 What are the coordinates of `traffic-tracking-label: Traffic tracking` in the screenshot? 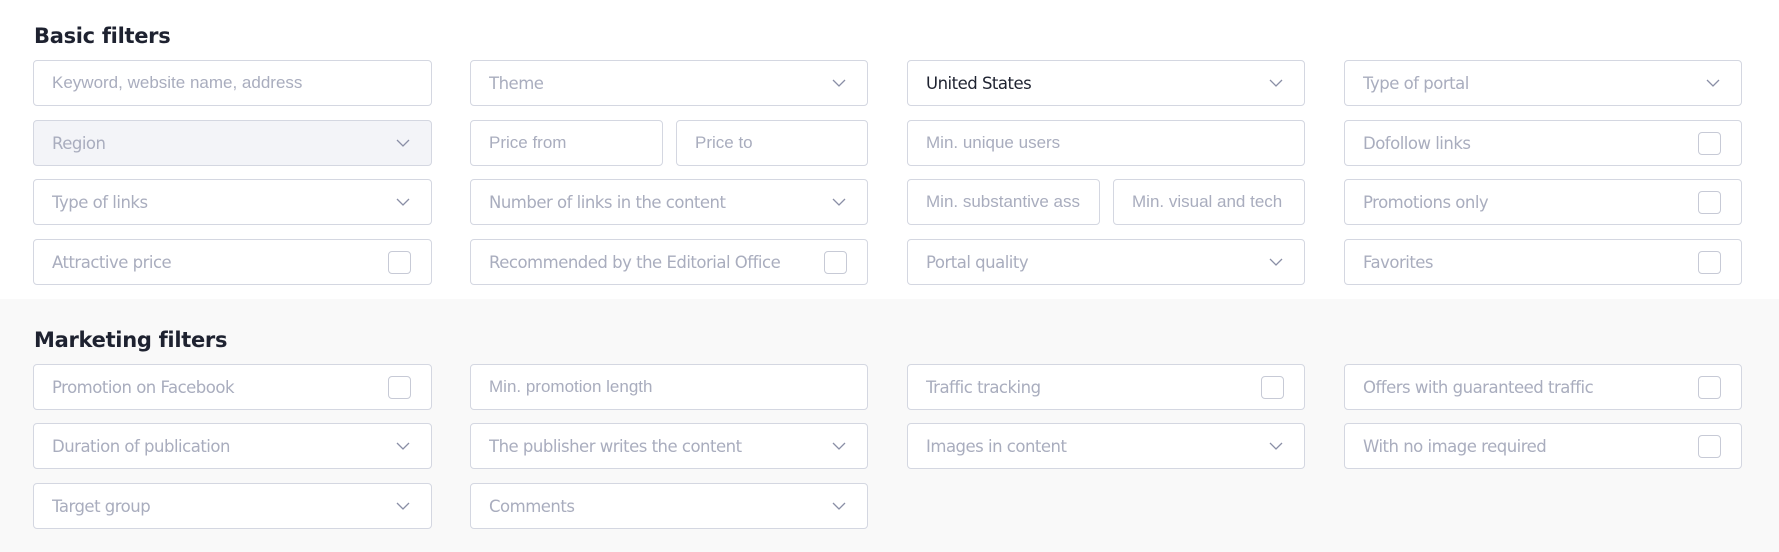 It's located at (983, 387).